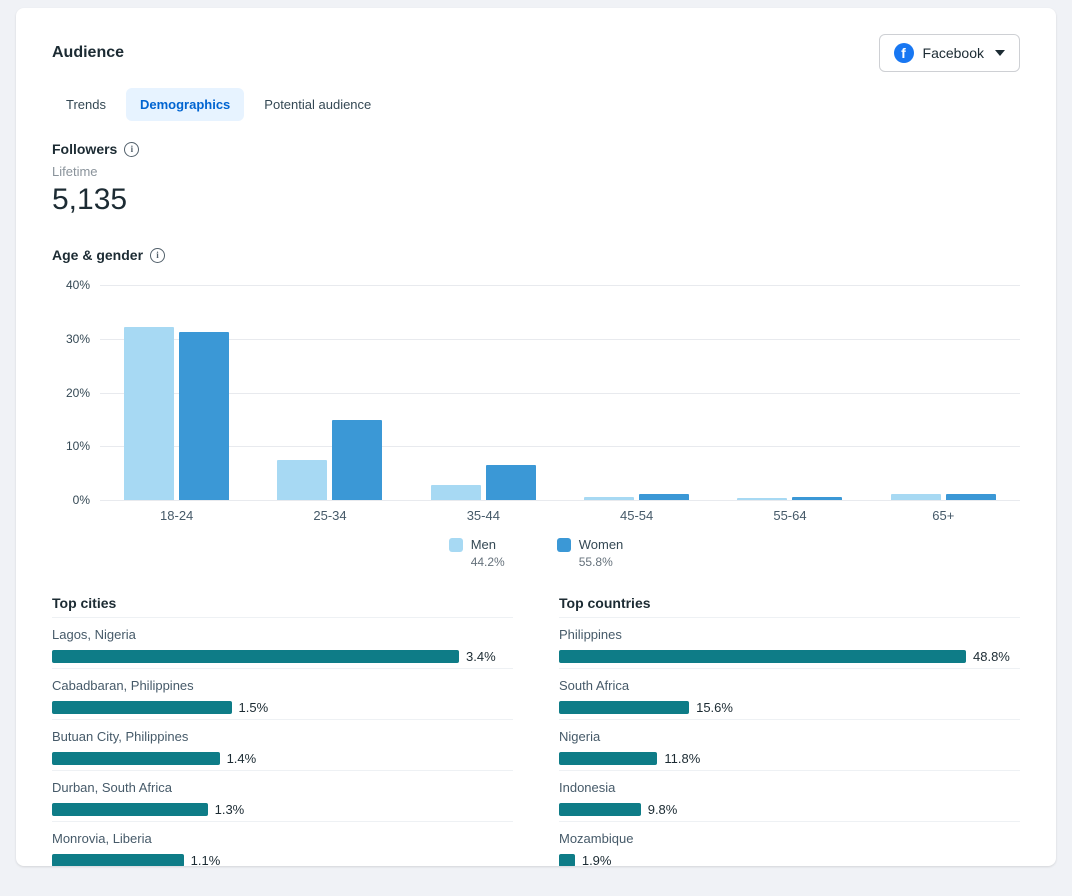  What do you see at coordinates (483, 515) in the screenshot?
I see `x-axis-label: 35-44` at bounding box center [483, 515].